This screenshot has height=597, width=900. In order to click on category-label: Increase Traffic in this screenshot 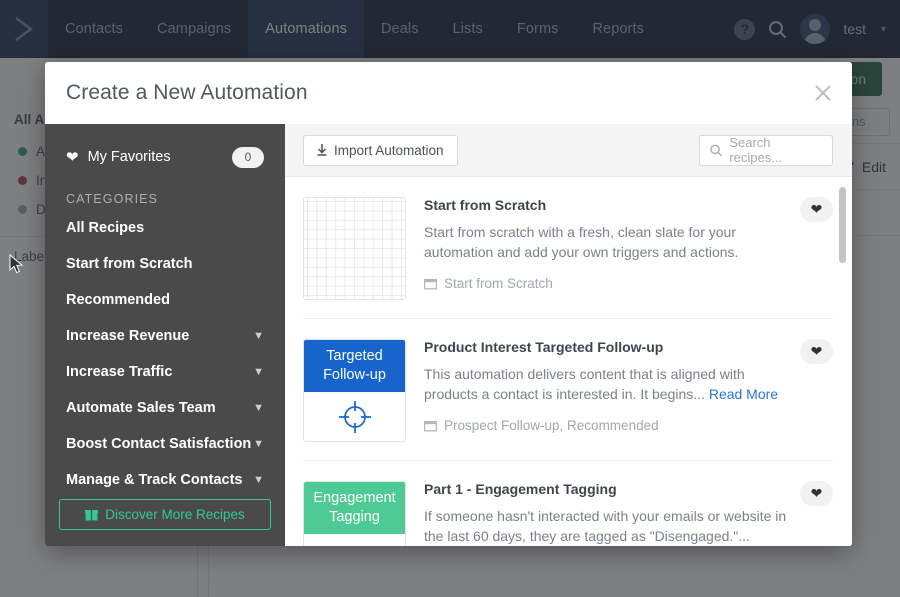, I will do `click(119, 372)`.